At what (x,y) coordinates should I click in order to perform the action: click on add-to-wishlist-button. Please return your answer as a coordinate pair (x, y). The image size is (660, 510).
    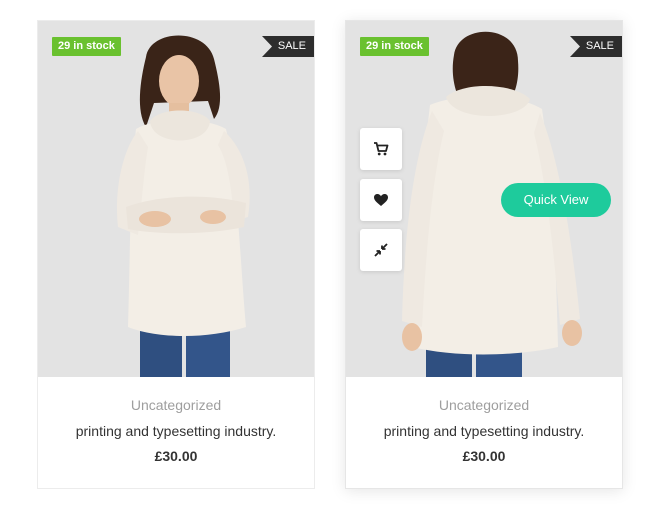
    Looking at the image, I should click on (381, 200).